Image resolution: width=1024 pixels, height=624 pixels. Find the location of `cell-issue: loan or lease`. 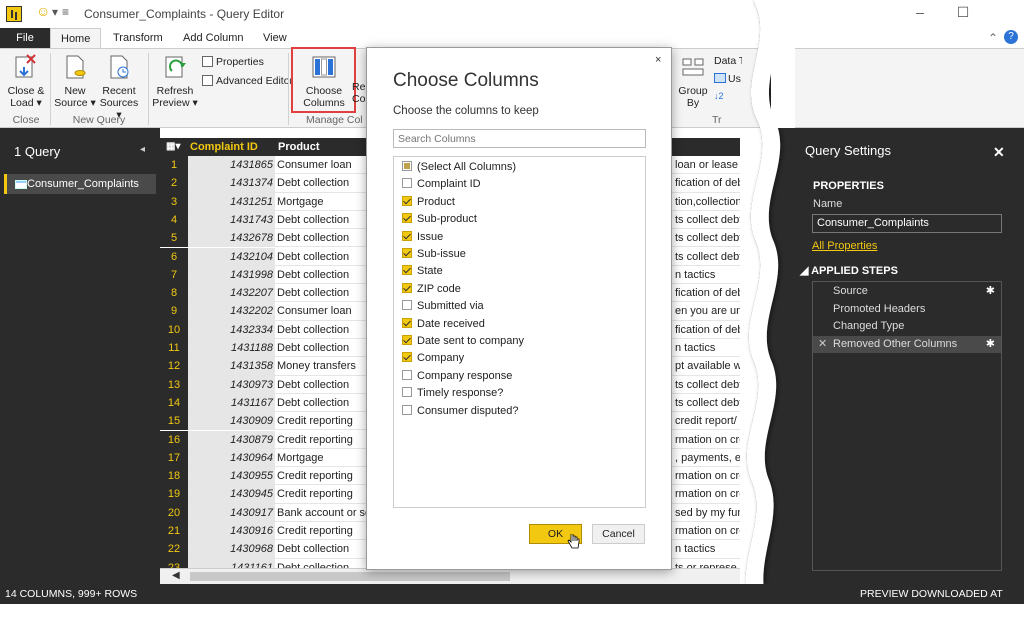

cell-issue: loan or lease is located at coordinates (707, 165).